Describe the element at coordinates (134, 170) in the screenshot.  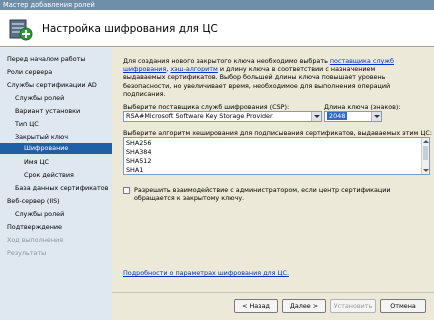
I see `list-item: SHA1` at that location.